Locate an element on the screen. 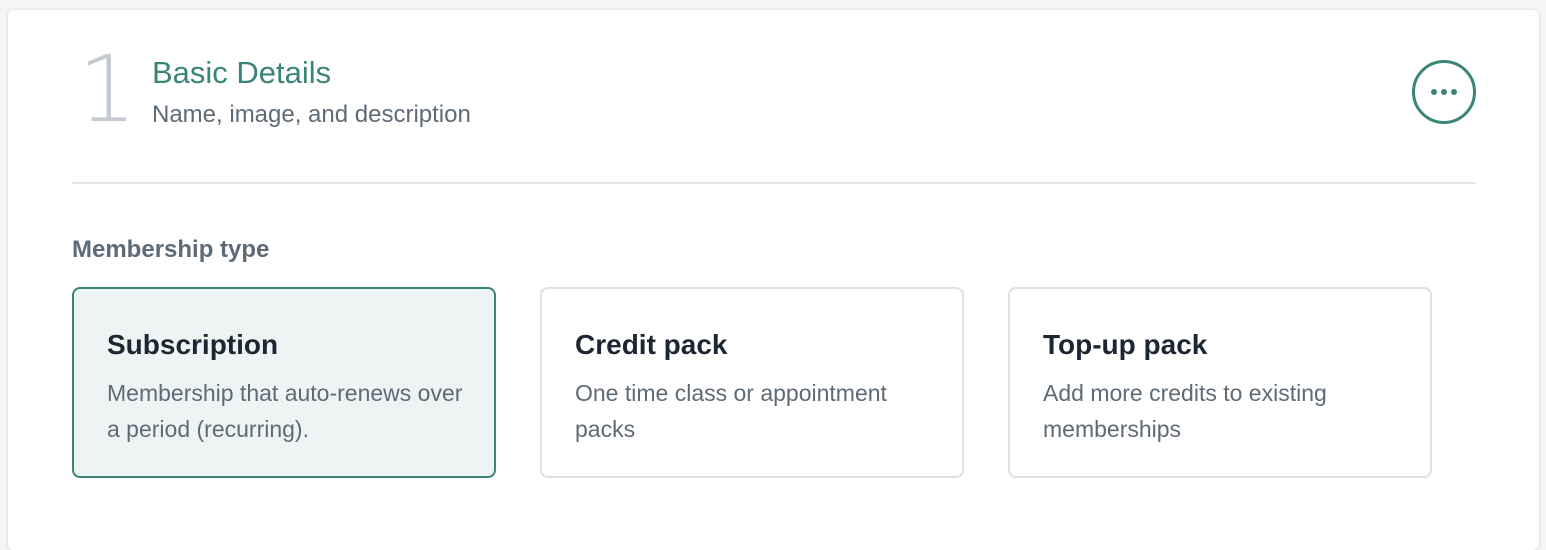  more-options-button is located at coordinates (1444, 92).